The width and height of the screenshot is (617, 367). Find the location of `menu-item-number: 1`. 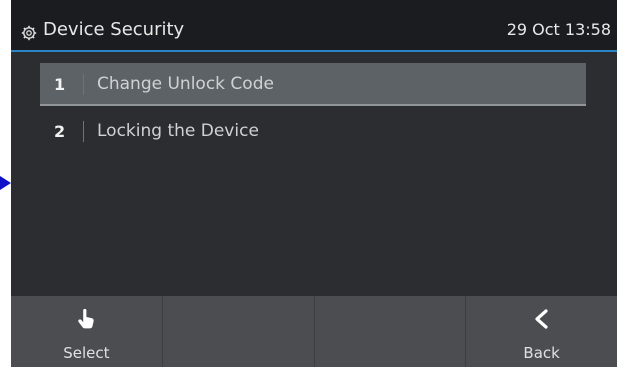

menu-item-number: 1 is located at coordinates (60, 84).